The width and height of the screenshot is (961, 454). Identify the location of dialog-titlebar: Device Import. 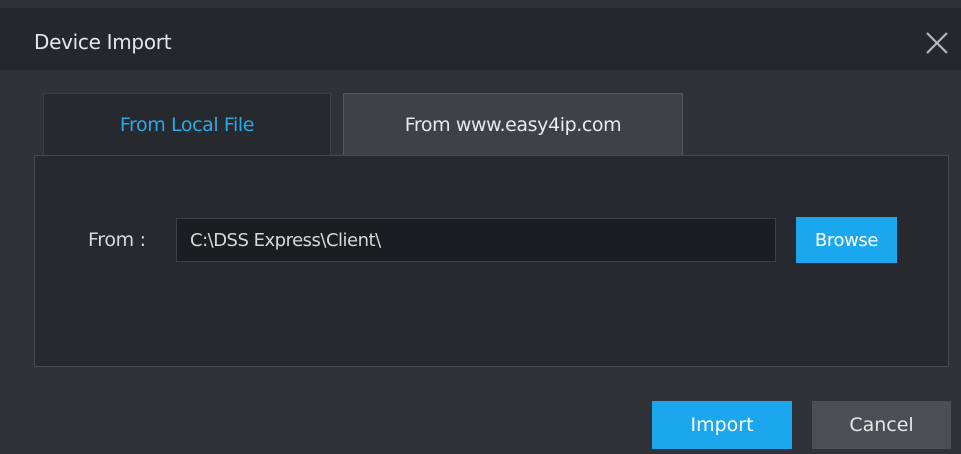
(480, 39).